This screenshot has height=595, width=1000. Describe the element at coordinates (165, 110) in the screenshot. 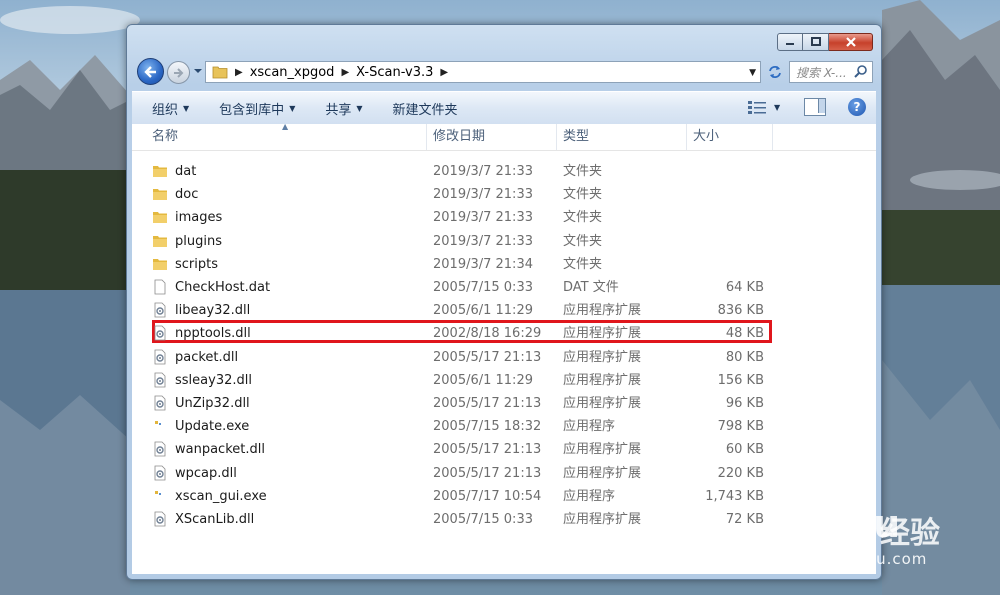

I see `organize-label: 组织` at that location.